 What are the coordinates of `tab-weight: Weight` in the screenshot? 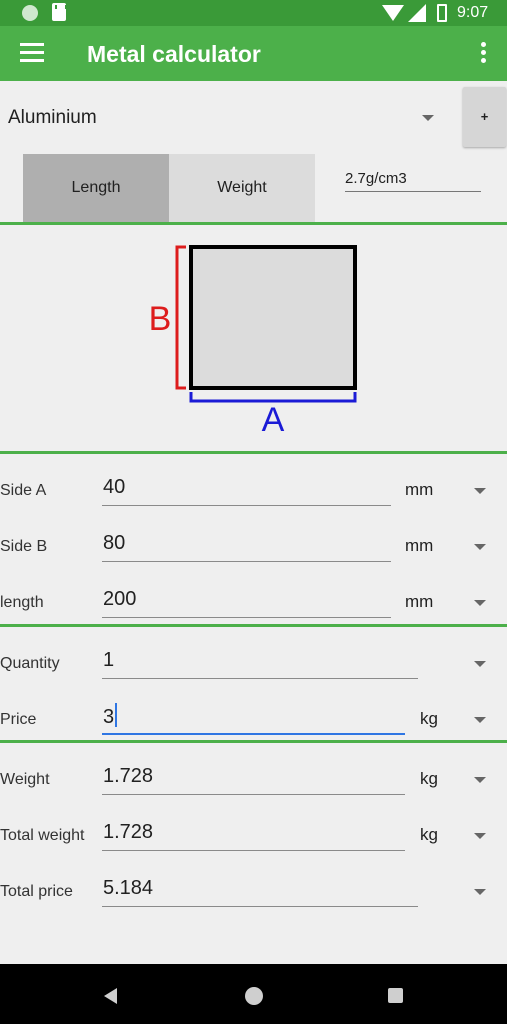 It's located at (242, 188).